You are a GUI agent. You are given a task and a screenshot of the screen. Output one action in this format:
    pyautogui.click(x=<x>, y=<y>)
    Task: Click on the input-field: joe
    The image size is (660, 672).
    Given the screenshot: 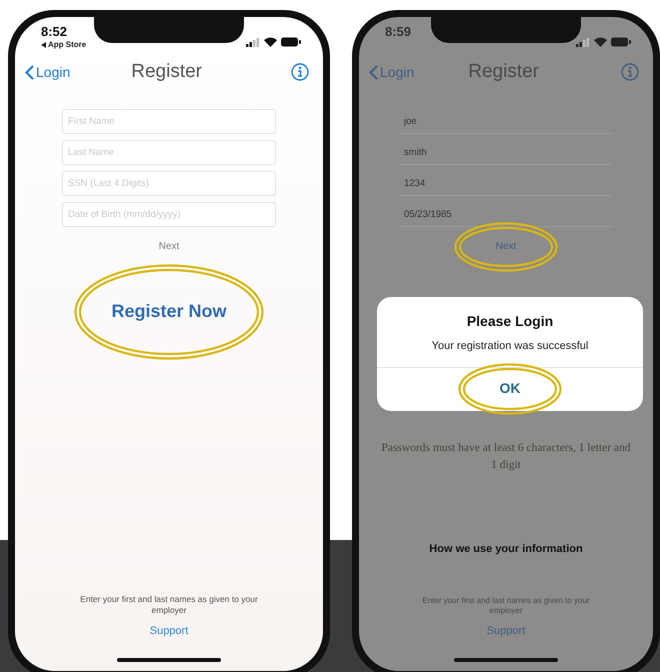 What is the action you would take?
    pyautogui.click(x=506, y=121)
    